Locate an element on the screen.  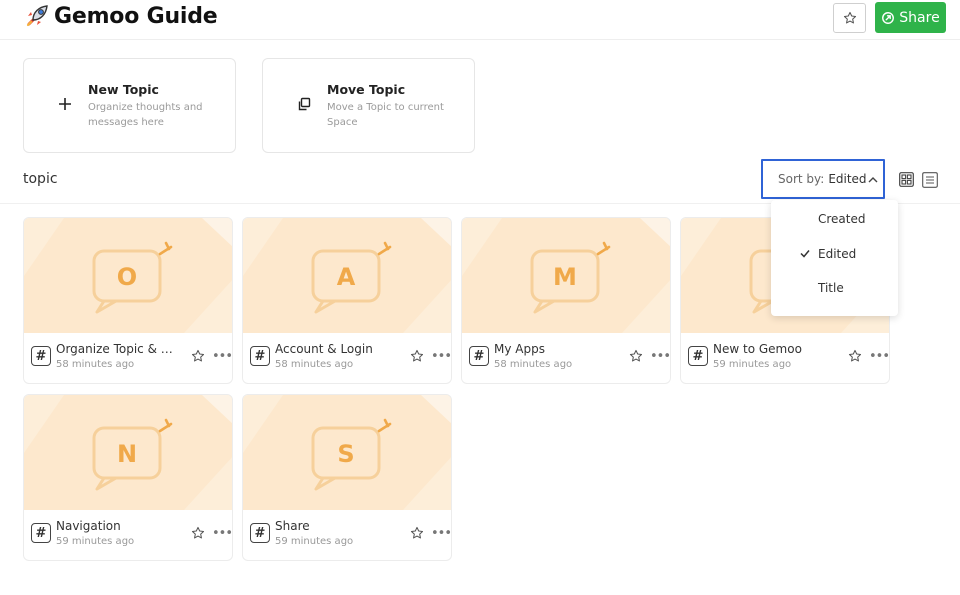
topic-letter: M is located at coordinates (565, 277).